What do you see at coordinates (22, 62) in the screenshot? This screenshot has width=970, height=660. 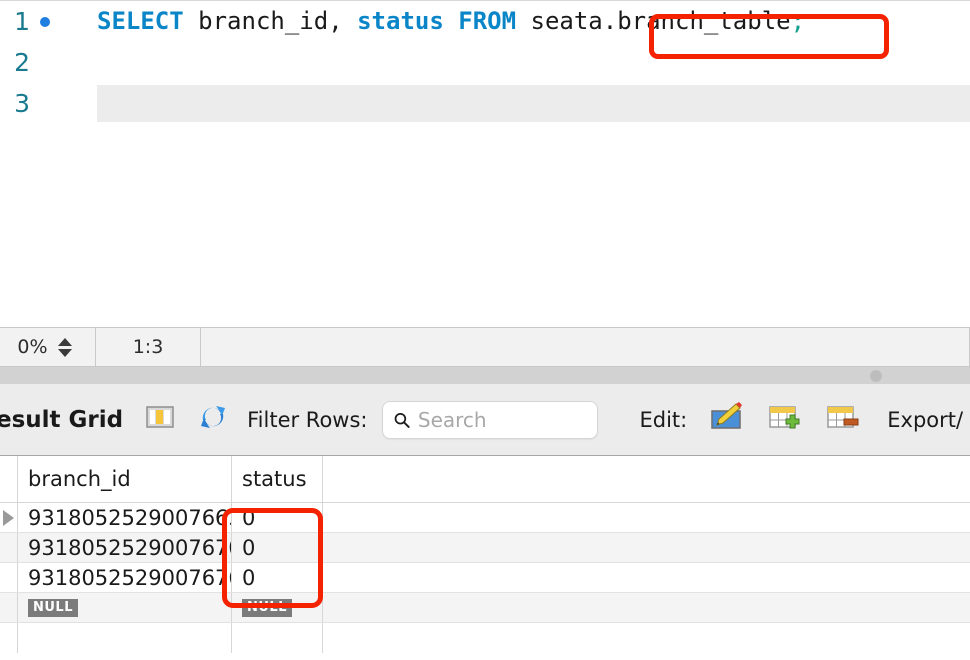 I see `line-number-2: 2` at bounding box center [22, 62].